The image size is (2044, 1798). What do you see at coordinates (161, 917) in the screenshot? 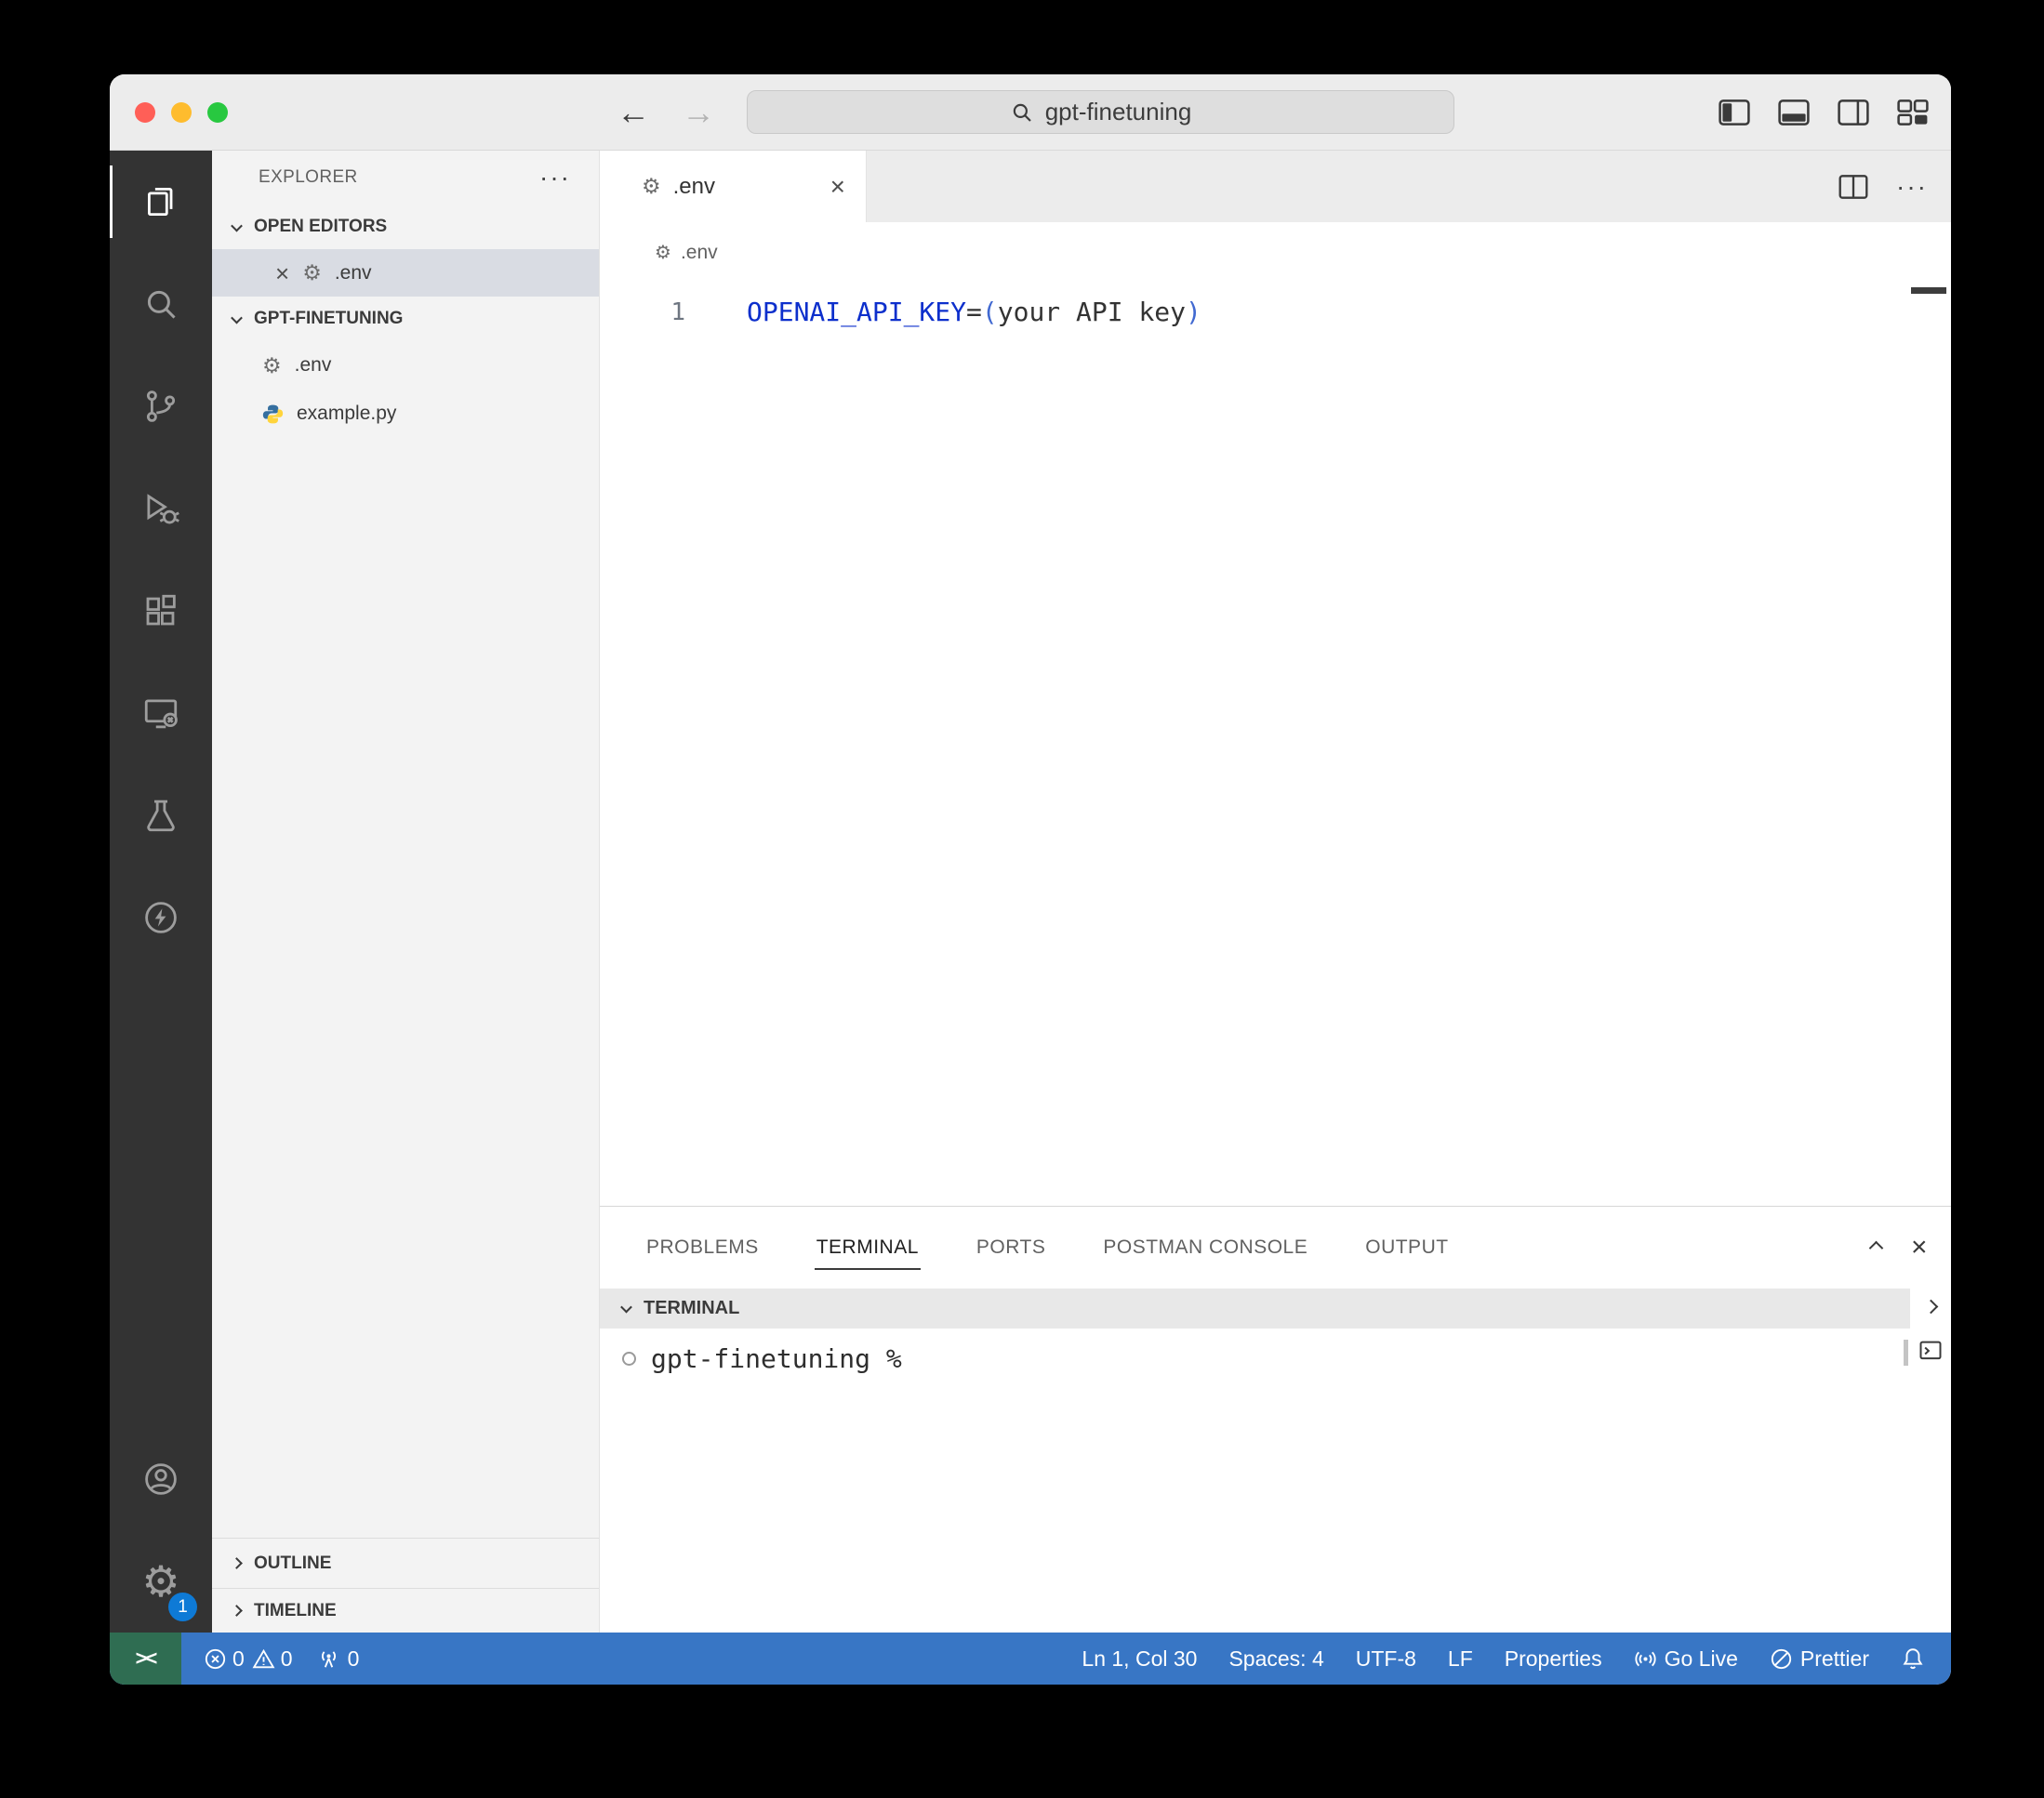
I see `thunder-client-activity-button` at bounding box center [161, 917].